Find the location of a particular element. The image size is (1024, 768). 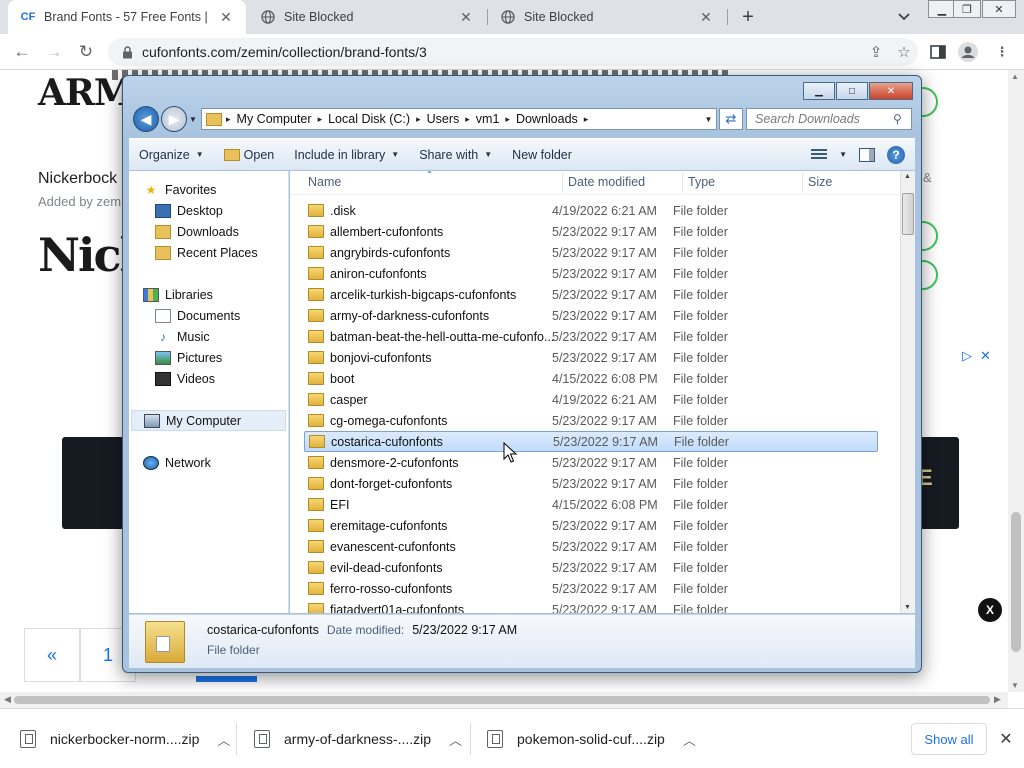

search-icon: ⚲ is located at coordinates (902, 119).